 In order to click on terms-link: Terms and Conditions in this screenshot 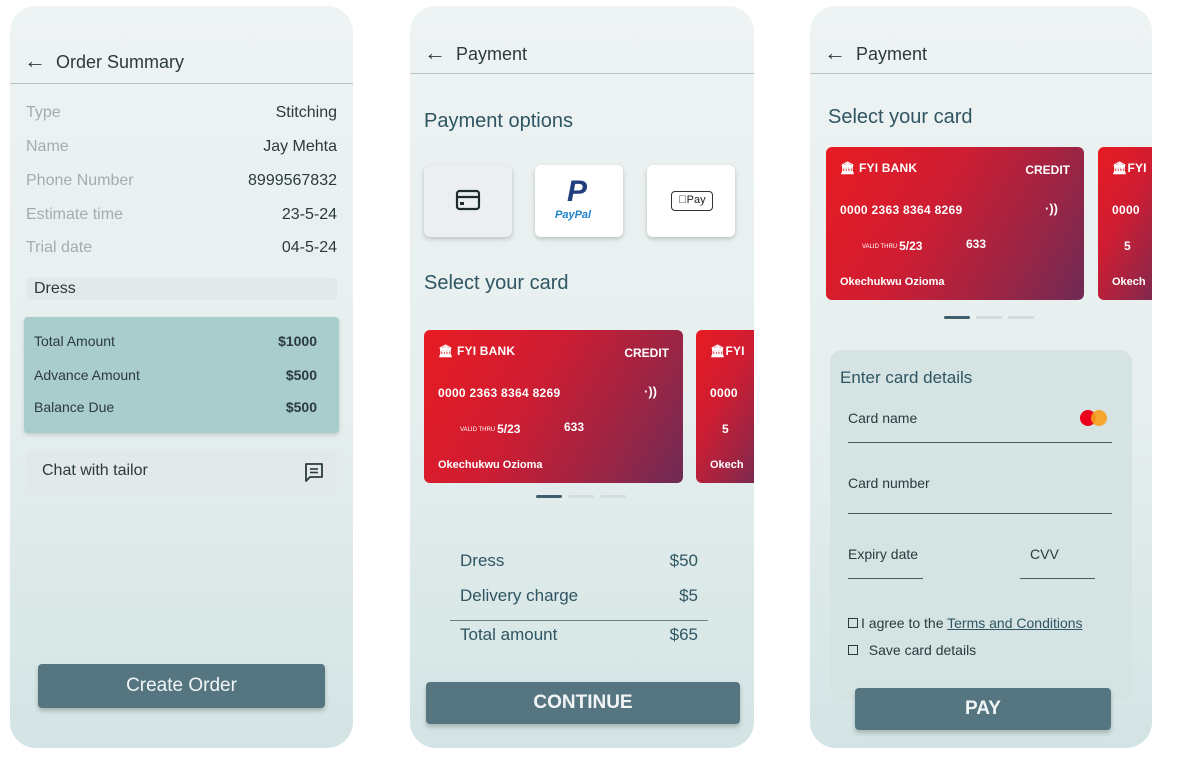, I will do `click(1014, 623)`.